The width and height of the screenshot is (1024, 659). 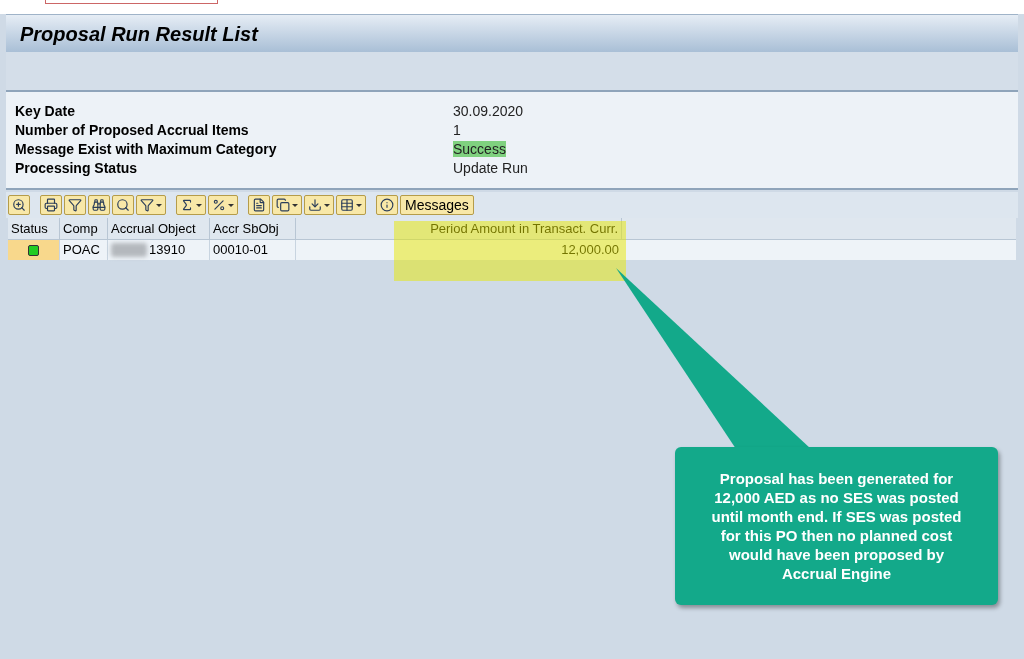 What do you see at coordinates (167, 250) in the screenshot?
I see `table-cell-text: 13910` at bounding box center [167, 250].